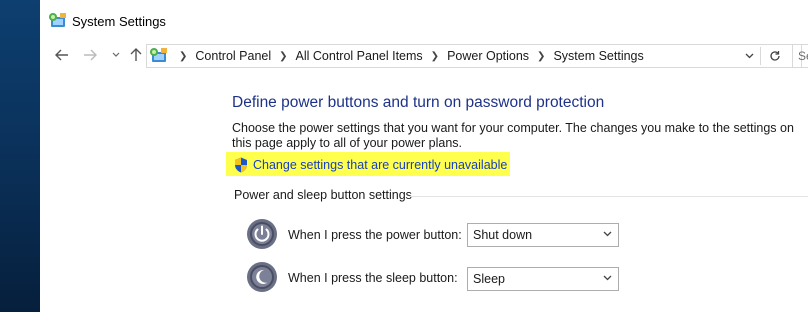 This screenshot has height=312, width=808. Describe the element at coordinates (543, 235) in the screenshot. I see `power-button-select: Shut down` at that location.